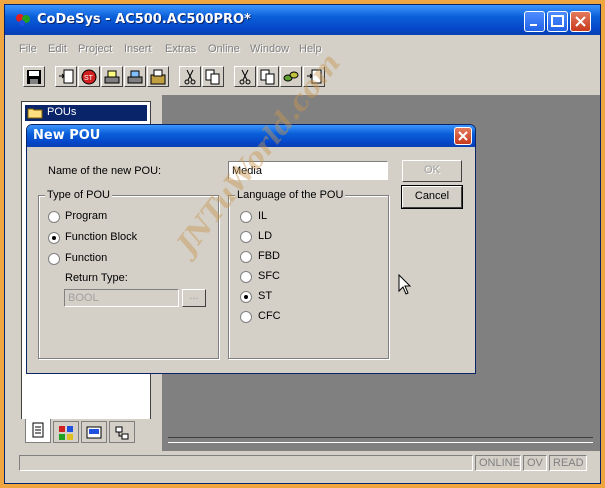 This screenshot has width=605, height=488. I want to click on copy-button, so click(213, 76).